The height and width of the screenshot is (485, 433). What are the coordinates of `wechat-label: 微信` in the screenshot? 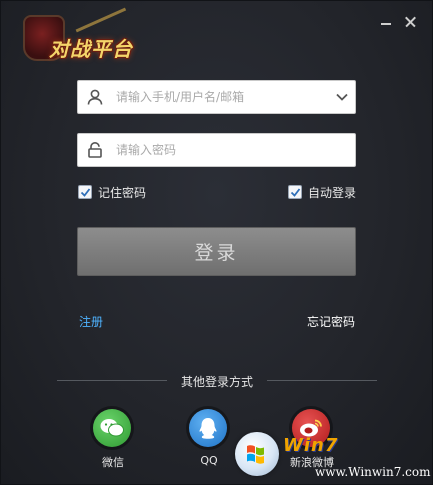 It's located at (113, 462).